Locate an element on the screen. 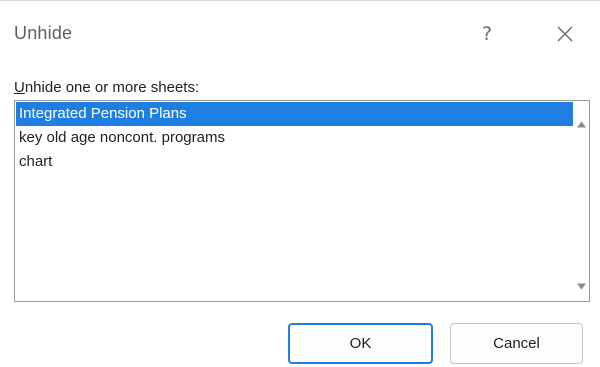  ok-button: OK is located at coordinates (360, 343).